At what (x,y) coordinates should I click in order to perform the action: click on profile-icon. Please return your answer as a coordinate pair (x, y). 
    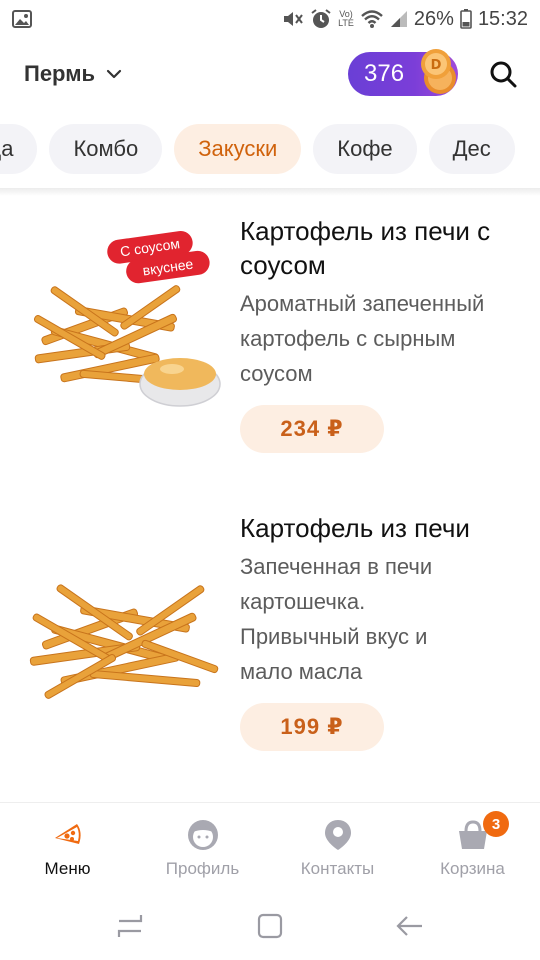
    Looking at the image, I should click on (203, 835).